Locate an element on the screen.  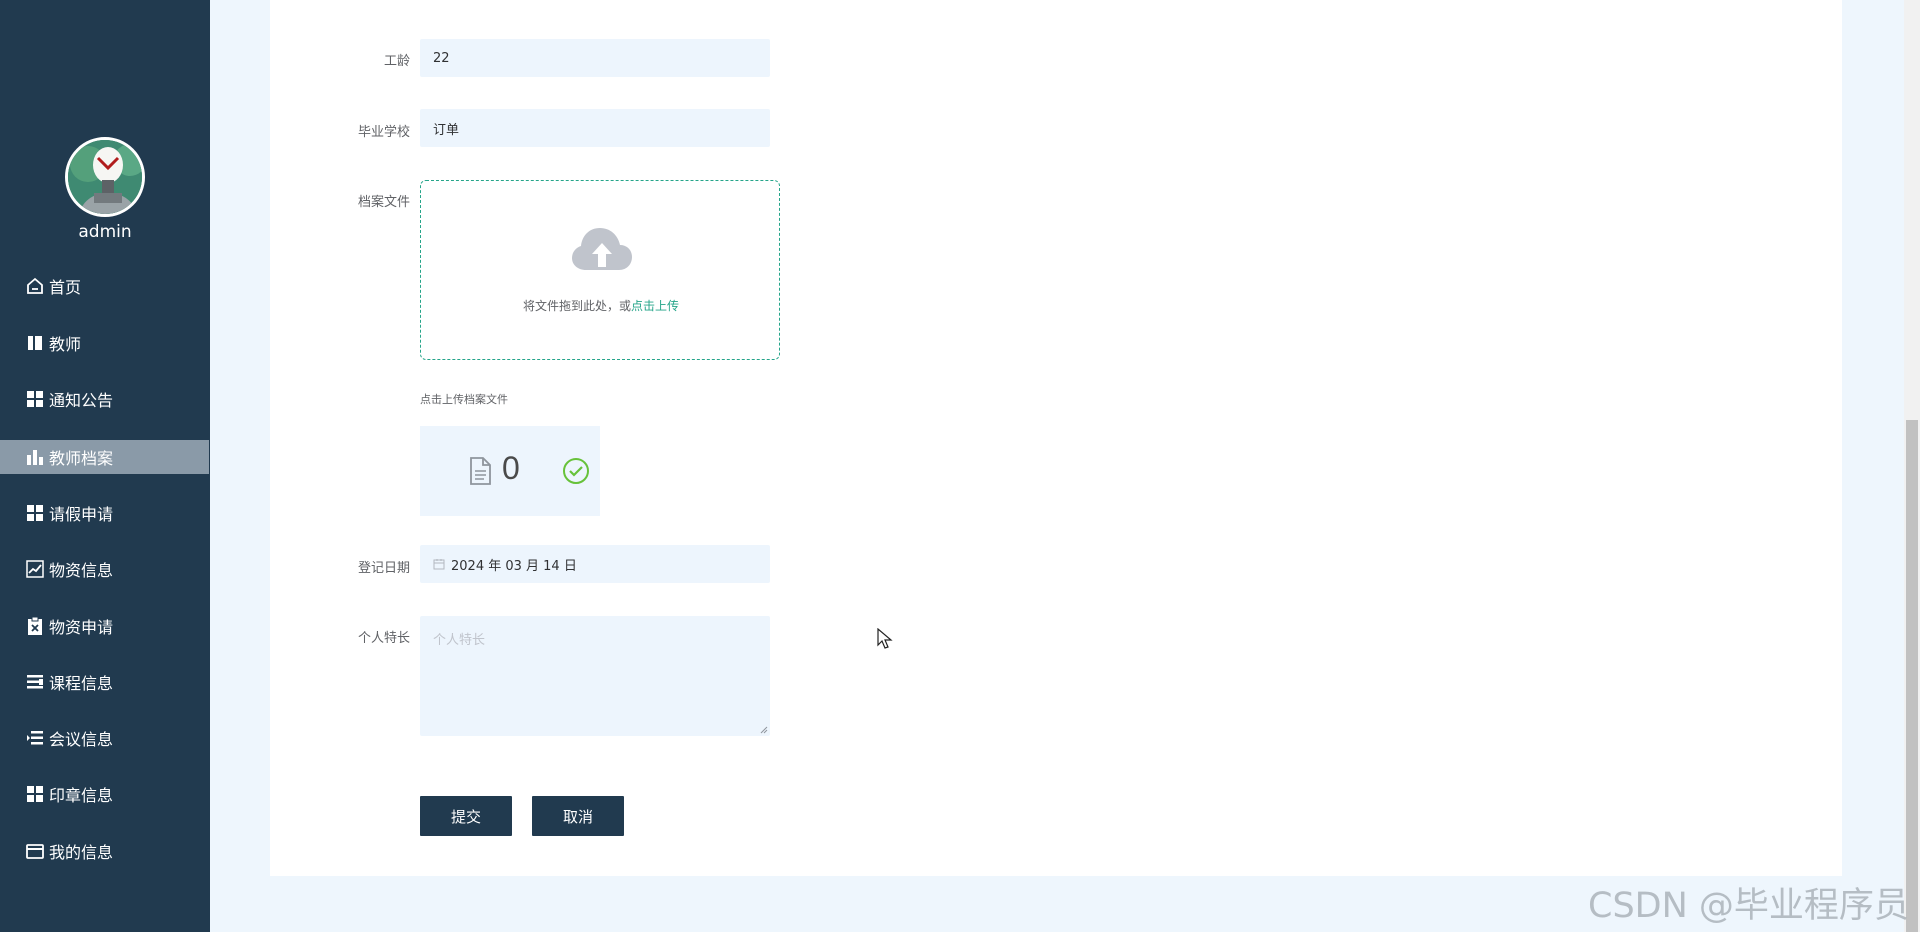
specialty-textarea: 个人特长 is located at coordinates (595, 676).